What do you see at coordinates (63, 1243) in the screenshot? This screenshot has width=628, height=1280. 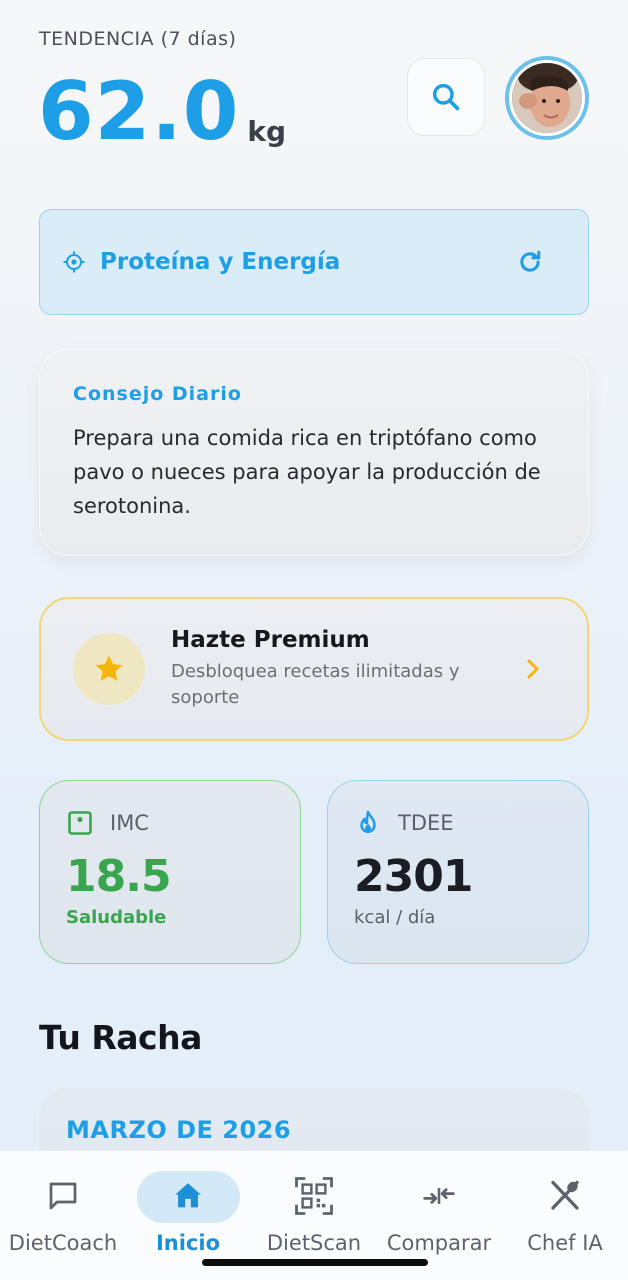 I see `nav-label-dietcoach: DietCoach` at bounding box center [63, 1243].